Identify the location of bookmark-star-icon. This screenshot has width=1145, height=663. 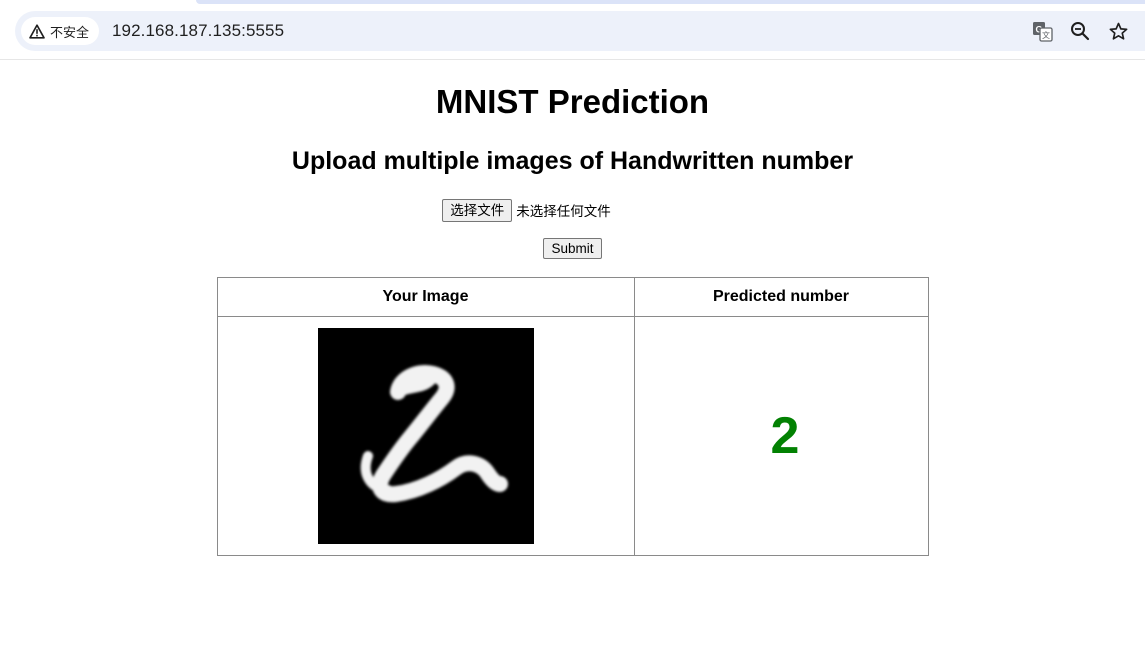
(1118, 31).